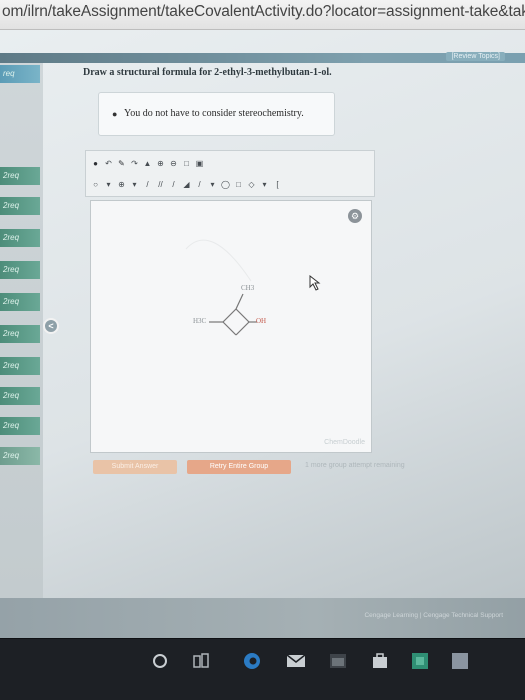  Describe the element at coordinates (173, 184) in the screenshot. I see `triple-bond-icon: /` at that location.